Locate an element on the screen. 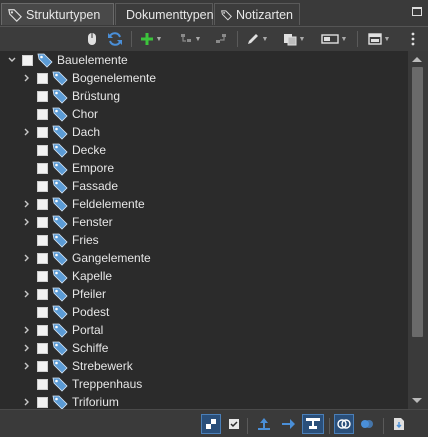 The height and width of the screenshot is (437, 428). copy-button: ▼ is located at coordinates (294, 39).